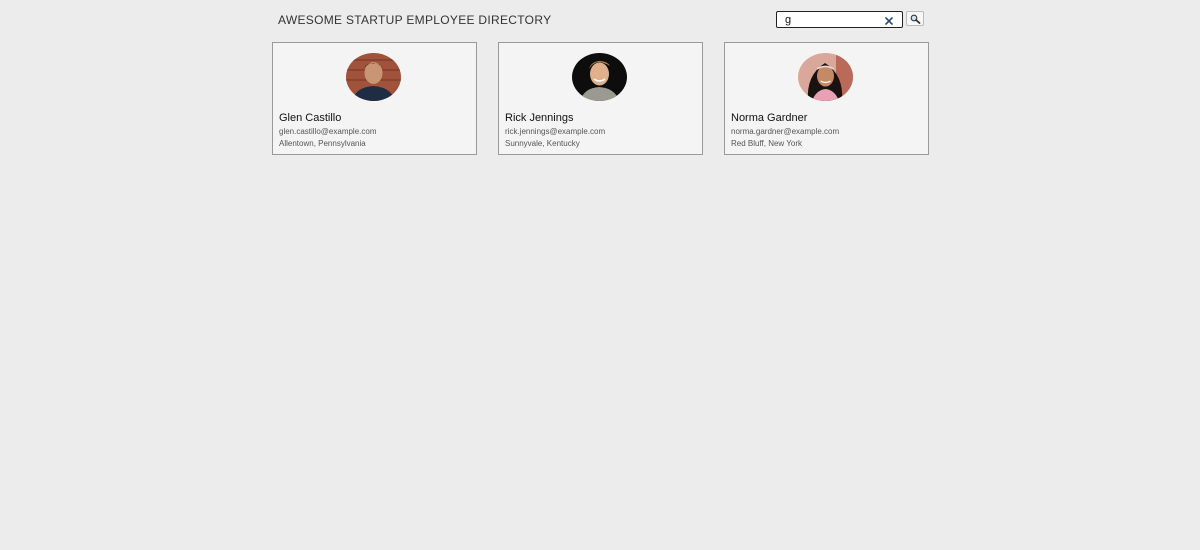 Image resolution: width=1200 pixels, height=550 pixels. What do you see at coordinates (539, 118) in the screenshot?
I see `employee-name: Rick Jennings` at bounding box center [539, 118].